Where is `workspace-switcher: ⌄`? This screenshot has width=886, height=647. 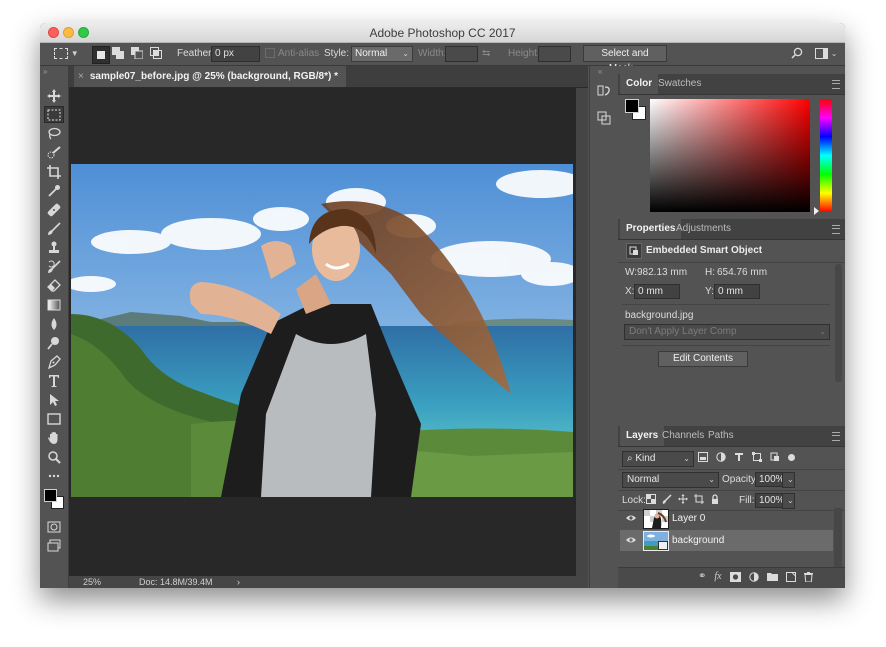
workspace-switcher: ⌄ is located at coordinates (826, 54).